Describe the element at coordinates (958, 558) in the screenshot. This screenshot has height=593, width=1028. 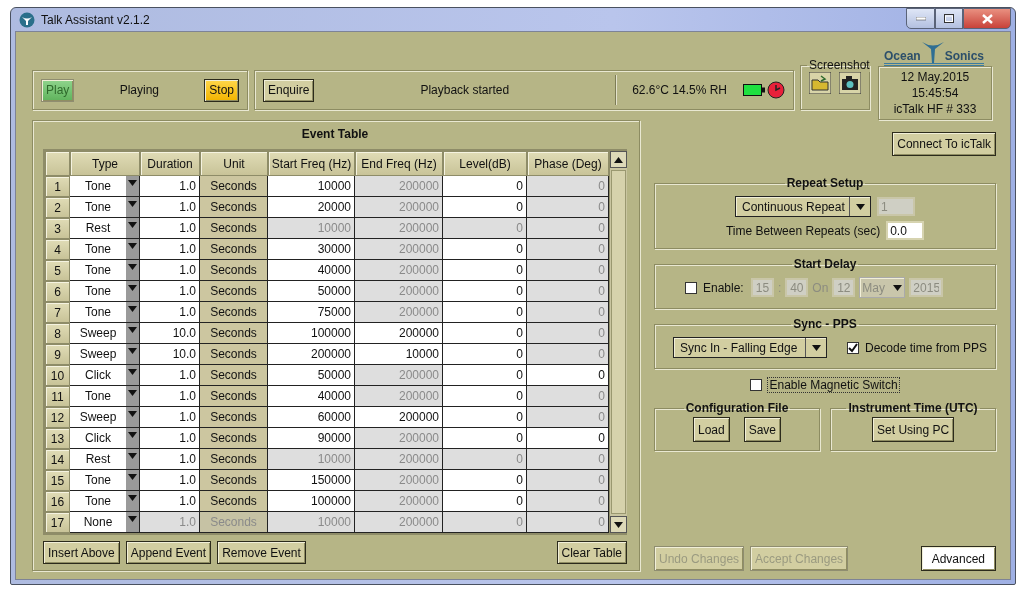
I see `footer-button: Advanced` at that location.